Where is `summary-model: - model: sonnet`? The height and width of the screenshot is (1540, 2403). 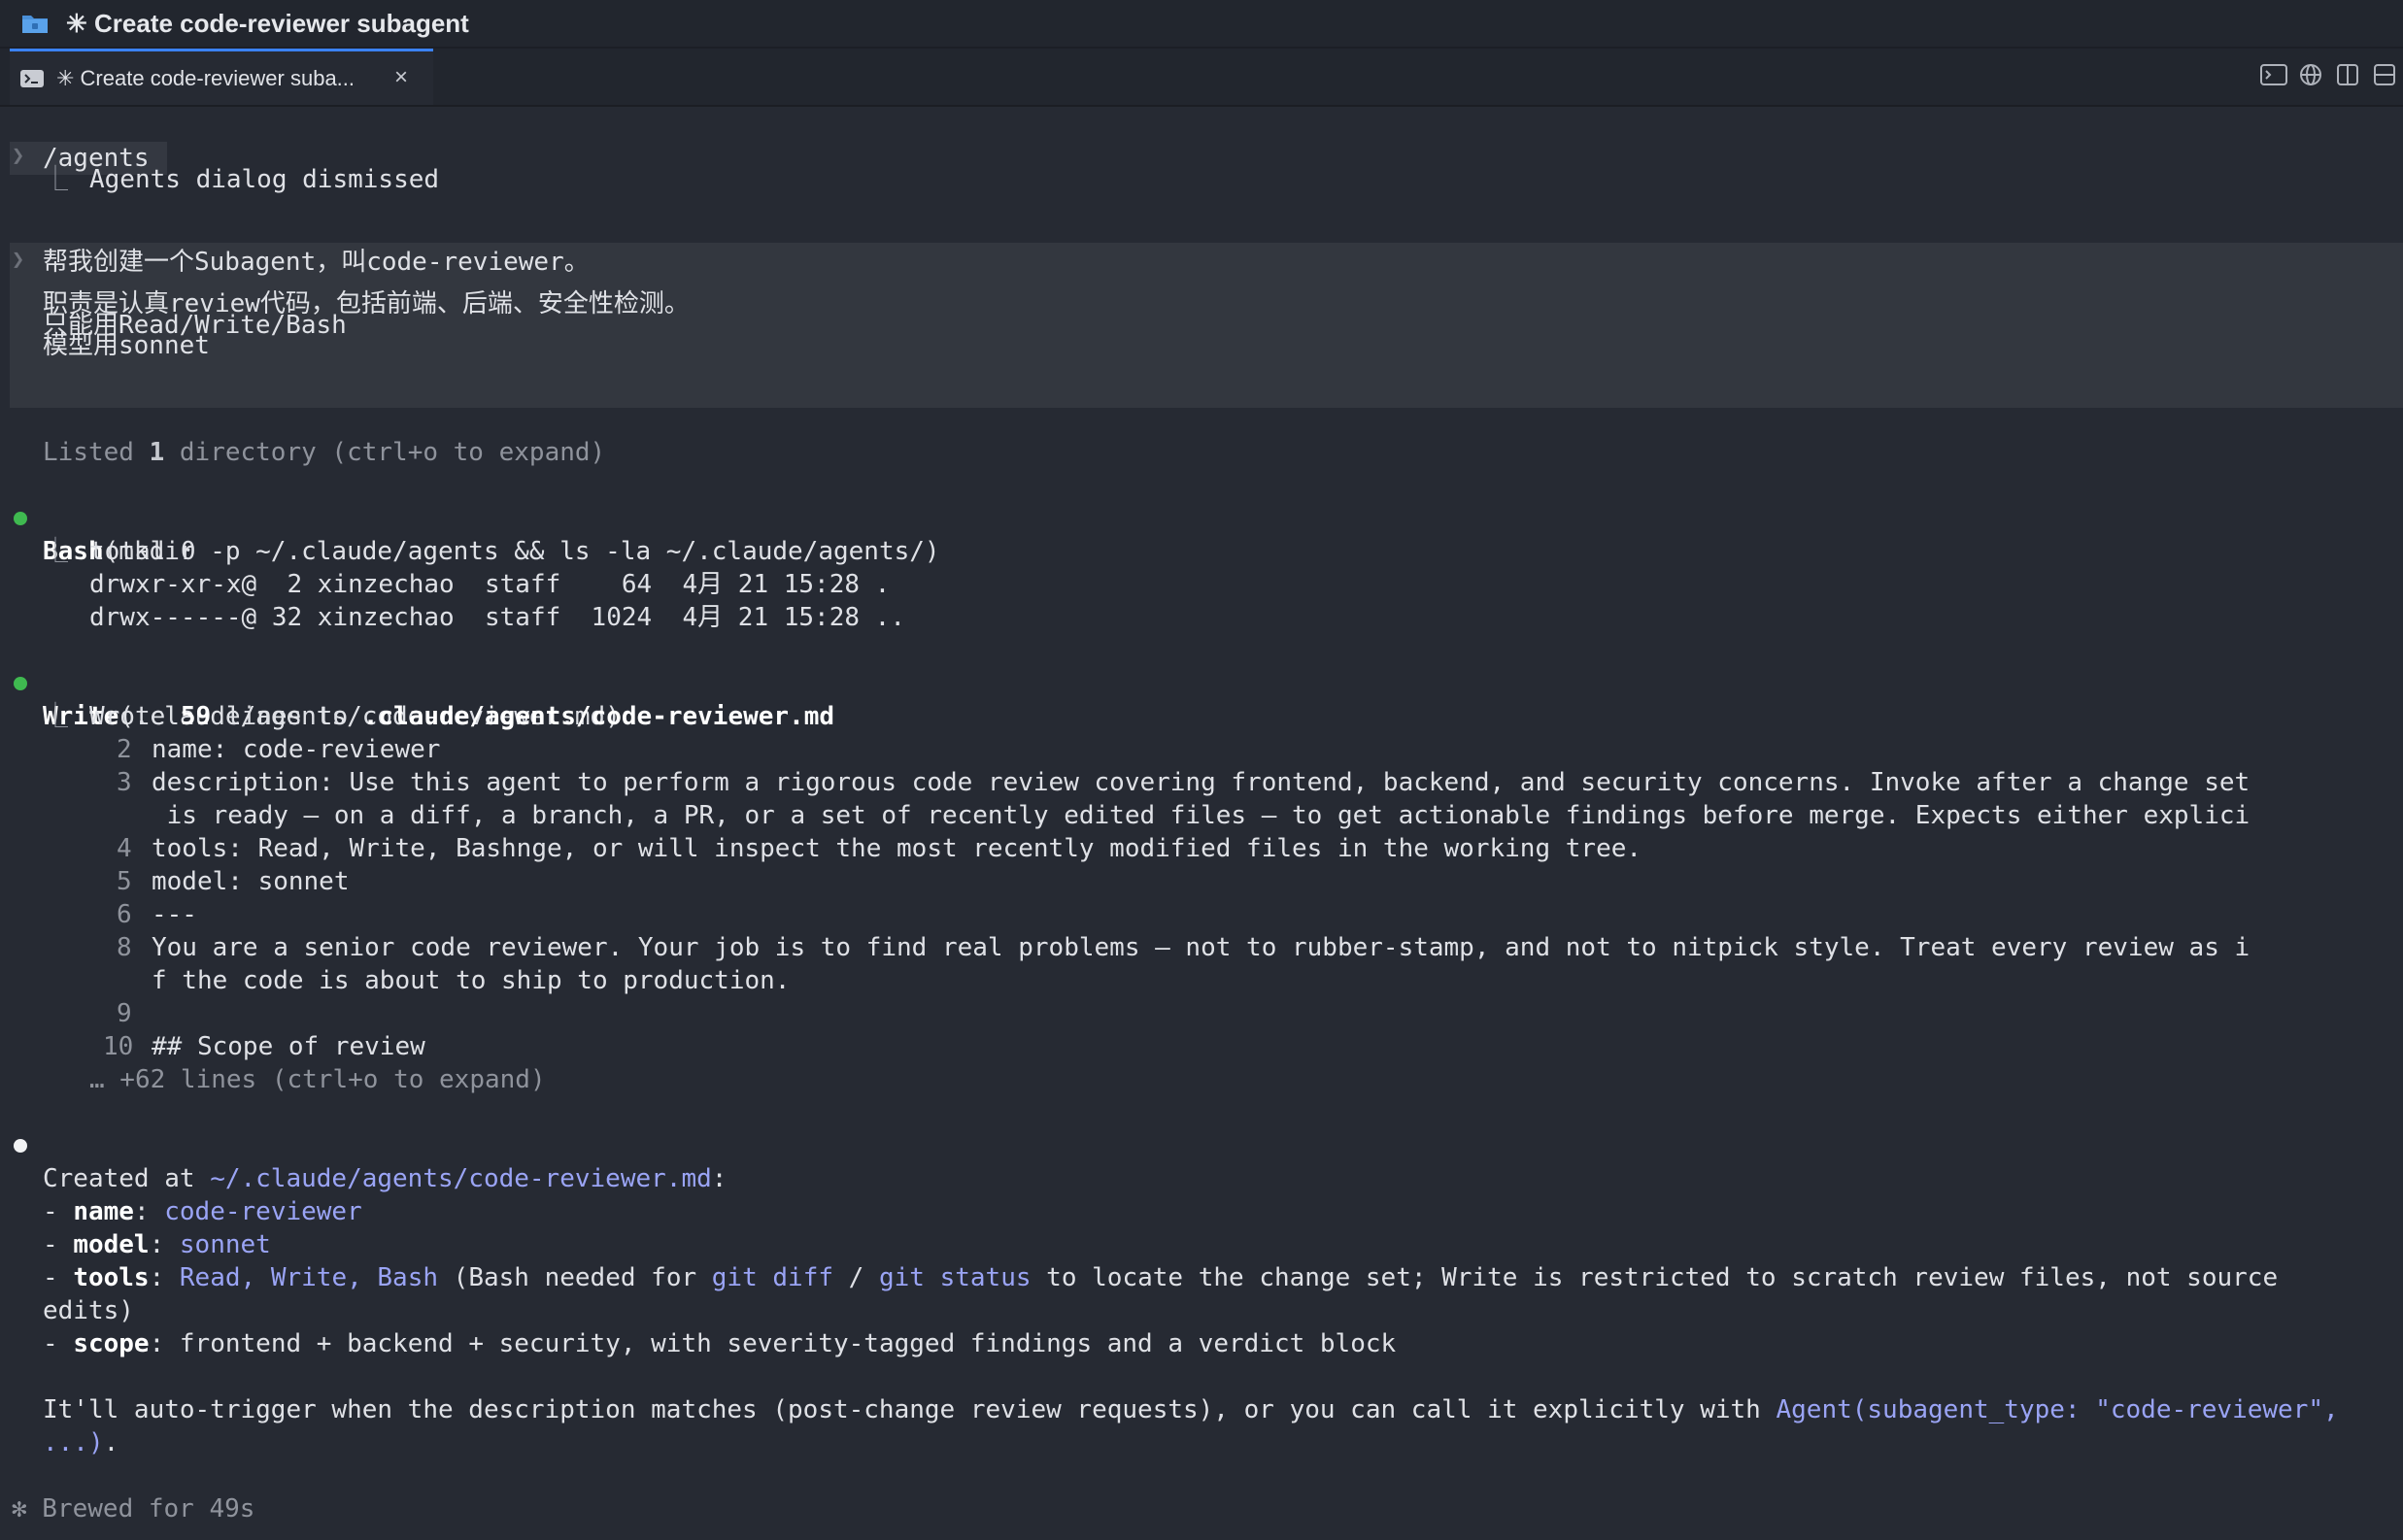 summary-model: - model: sonnet is located at coordinates (157, 1244).